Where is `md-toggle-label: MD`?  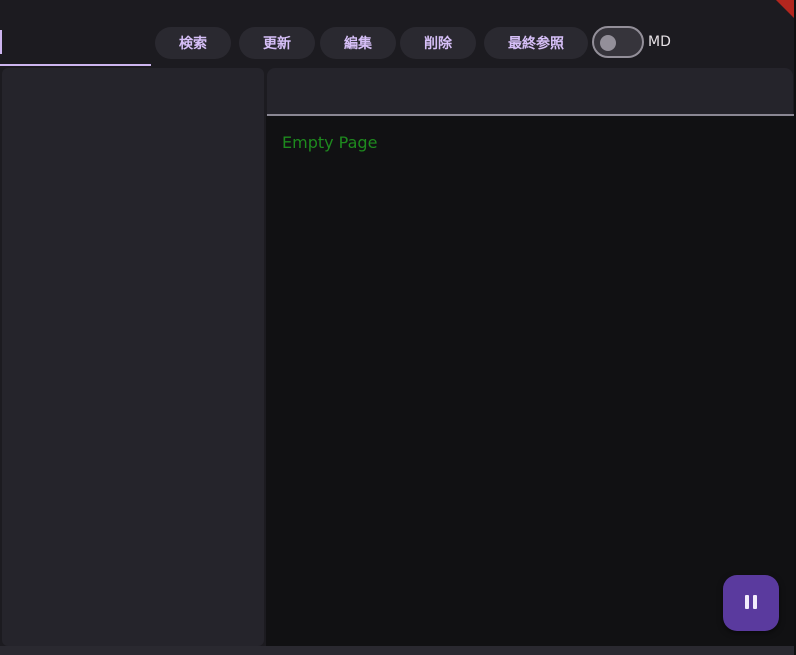
md-toggle-label: MD is located at coordinates (659, 42).